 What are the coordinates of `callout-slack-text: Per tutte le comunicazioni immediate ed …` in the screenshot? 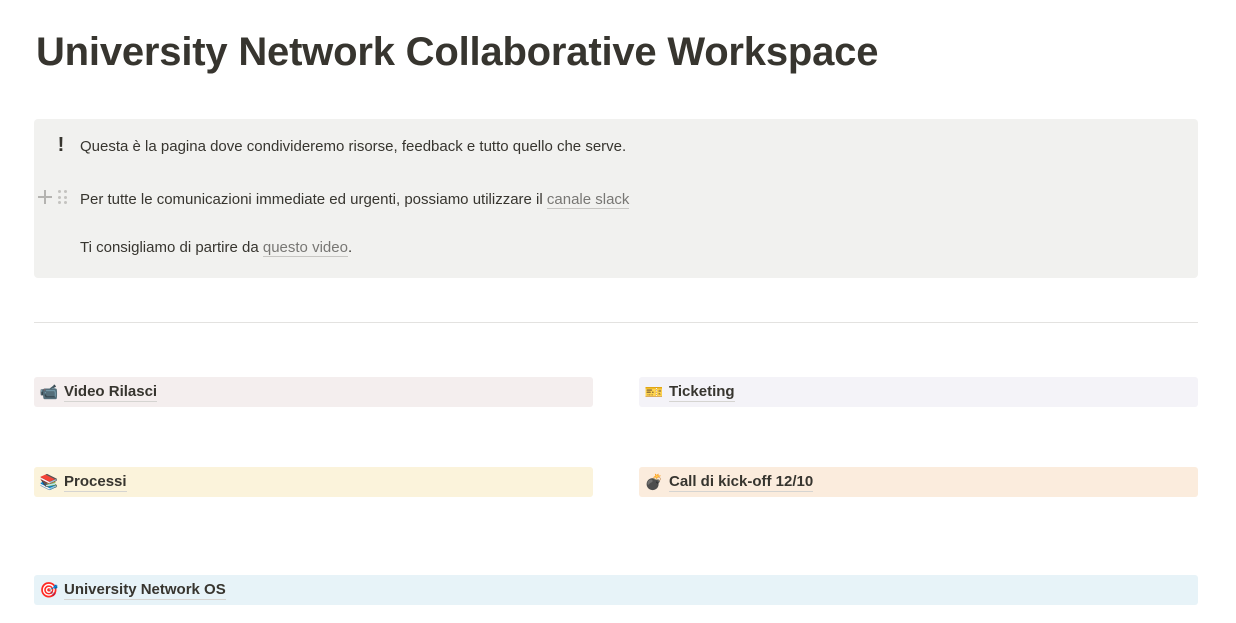 It's located at (313, 199).